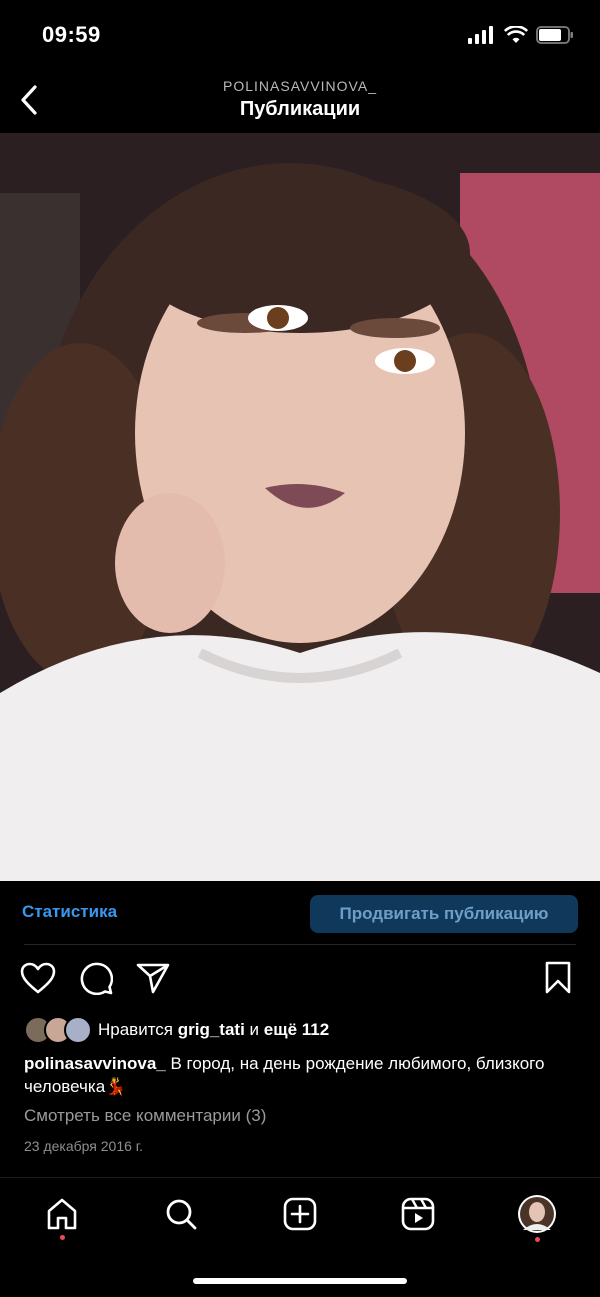 The image size is (600, 1297). What do you see at coordinates (300, 35) in the screenshot?
I see `status-bar: 09:59` at bounding box center [300, 35].